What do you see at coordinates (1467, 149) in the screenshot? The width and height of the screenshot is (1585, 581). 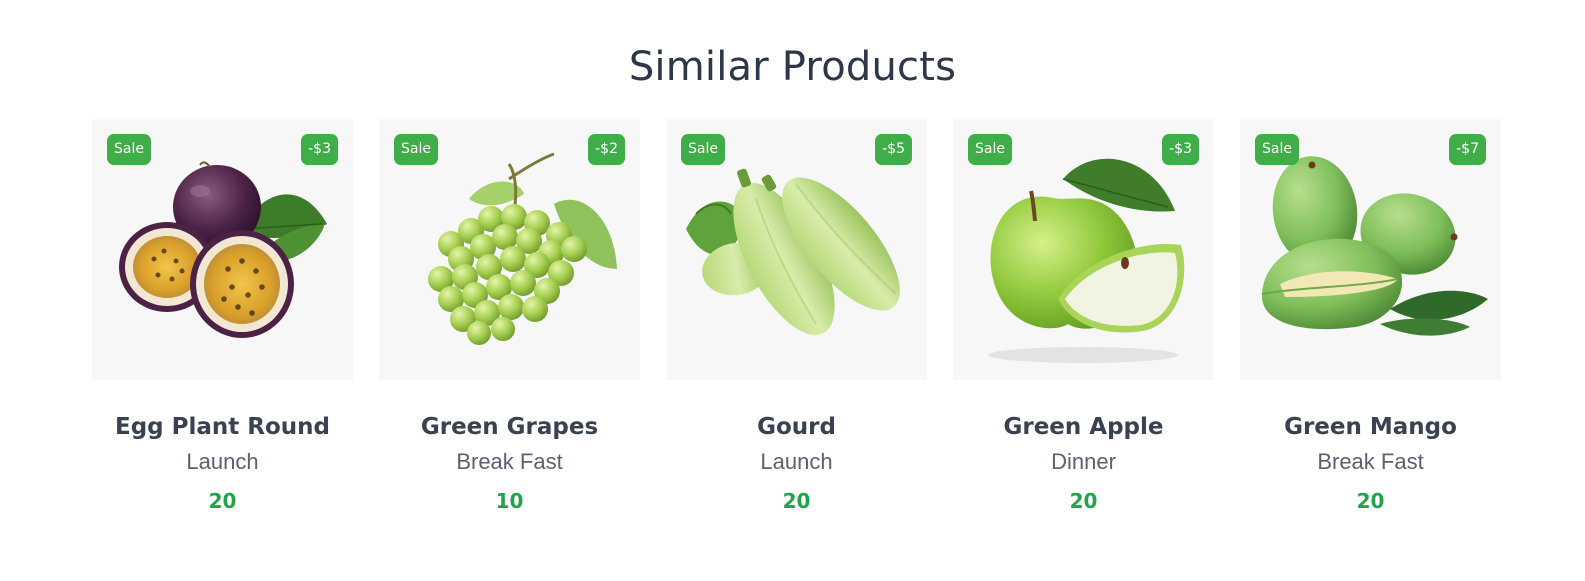 I see `discount-badge: -$7` at bounding box center [1467, 149].